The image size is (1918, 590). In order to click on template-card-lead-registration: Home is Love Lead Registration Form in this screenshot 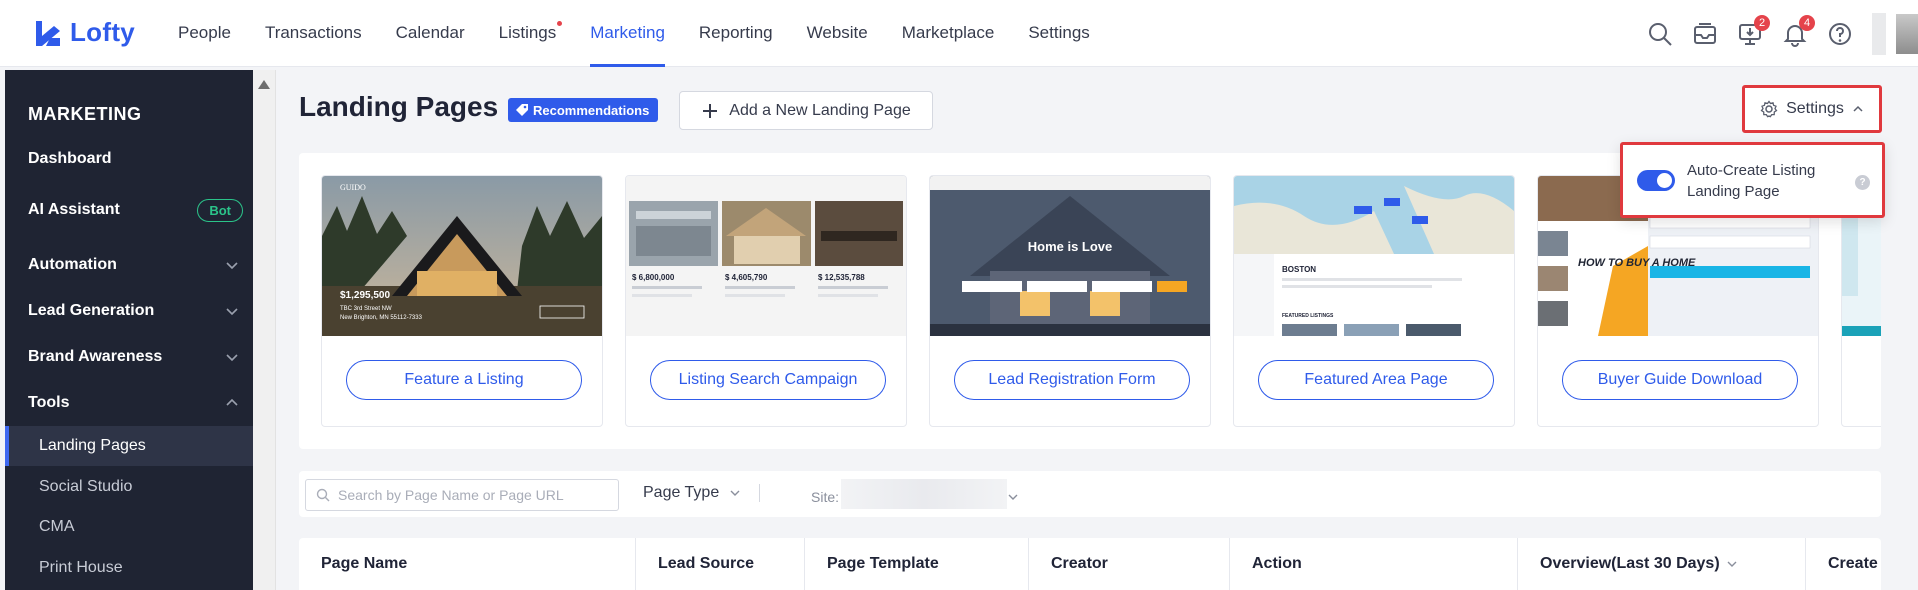, I will do `click(1070, 301)`.